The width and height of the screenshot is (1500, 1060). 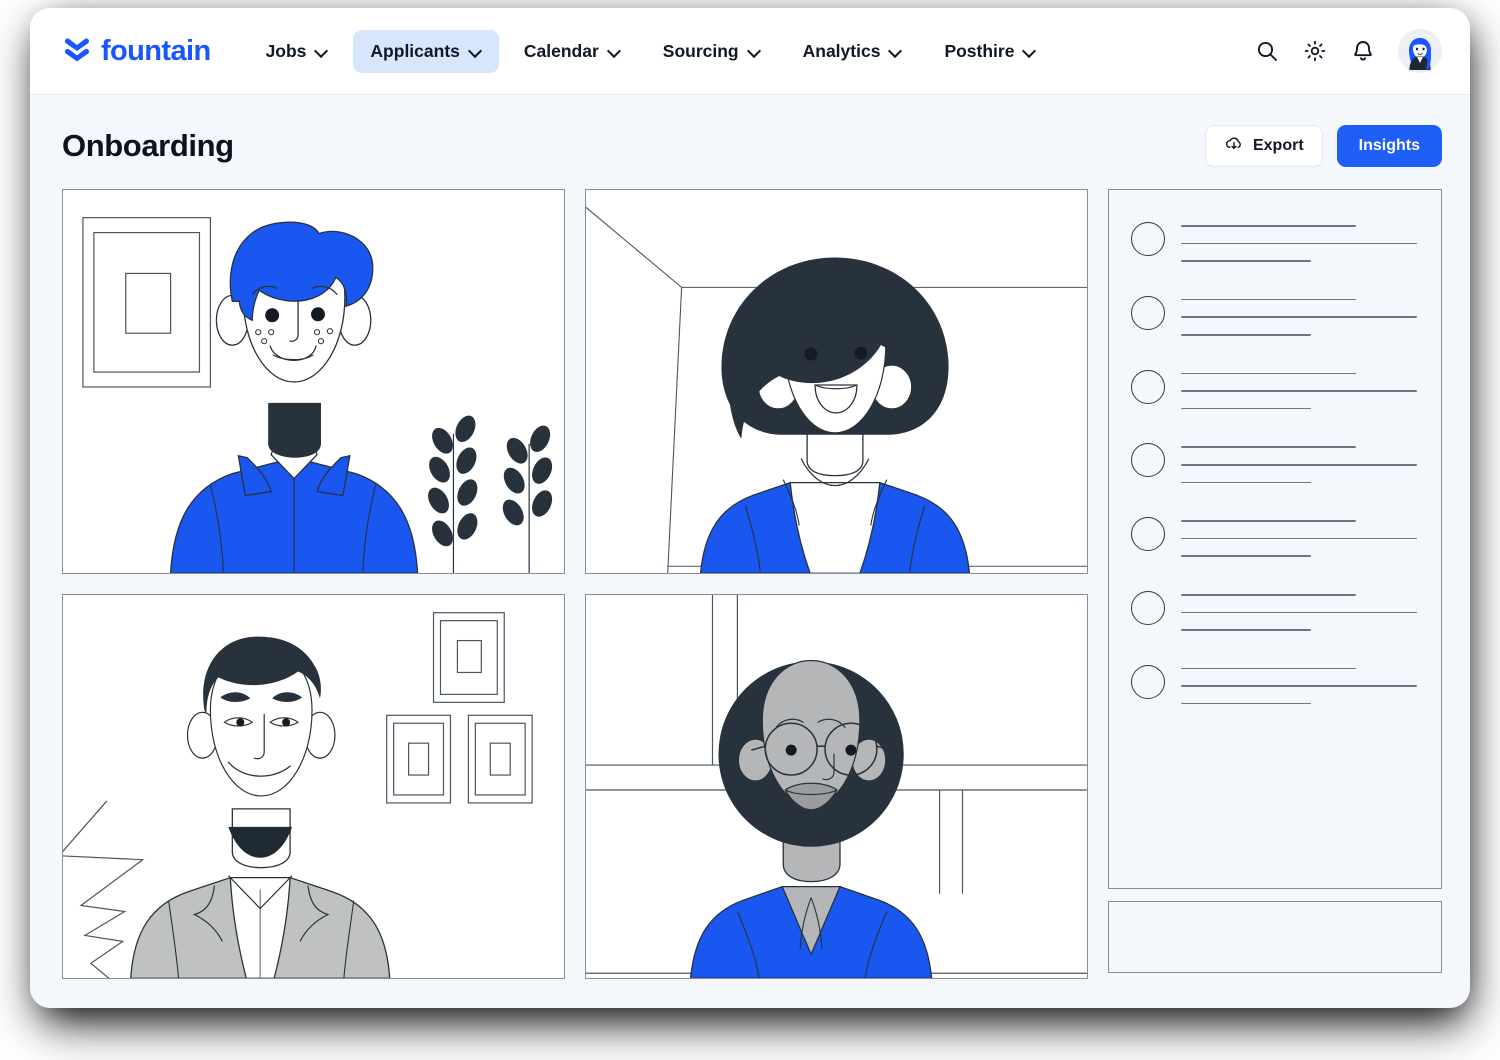 I want to click on illustration-woman-dark-bob, so click(x=836, y=381).